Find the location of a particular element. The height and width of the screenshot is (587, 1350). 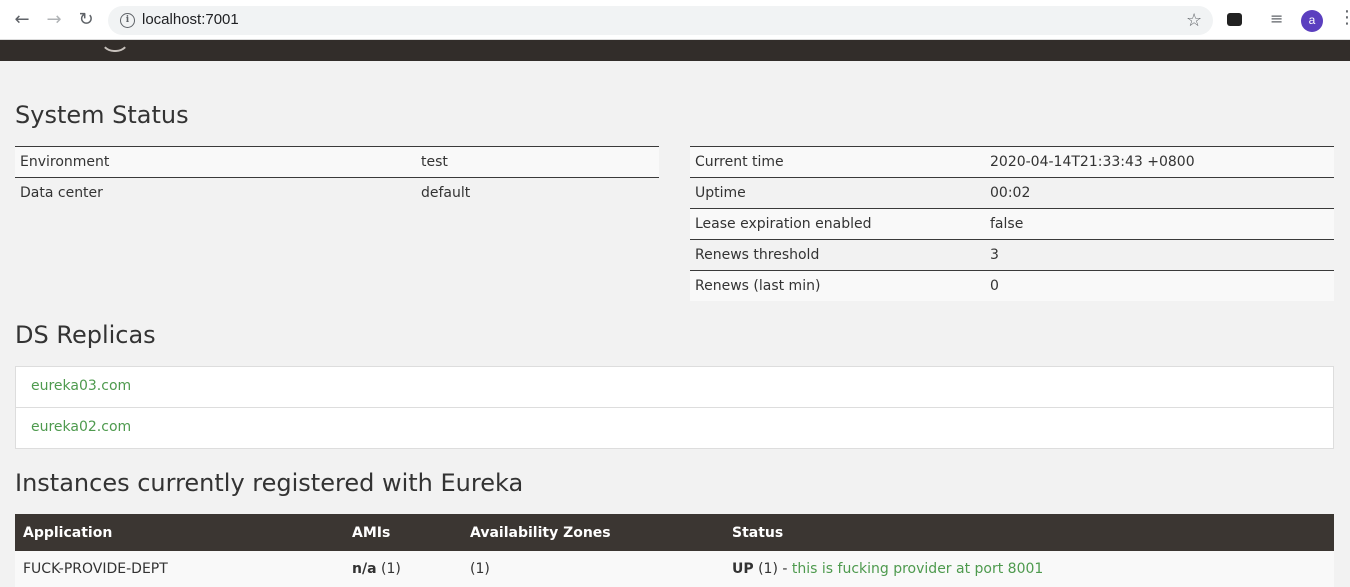

extension-icon is located at coordinates (1234, 19).